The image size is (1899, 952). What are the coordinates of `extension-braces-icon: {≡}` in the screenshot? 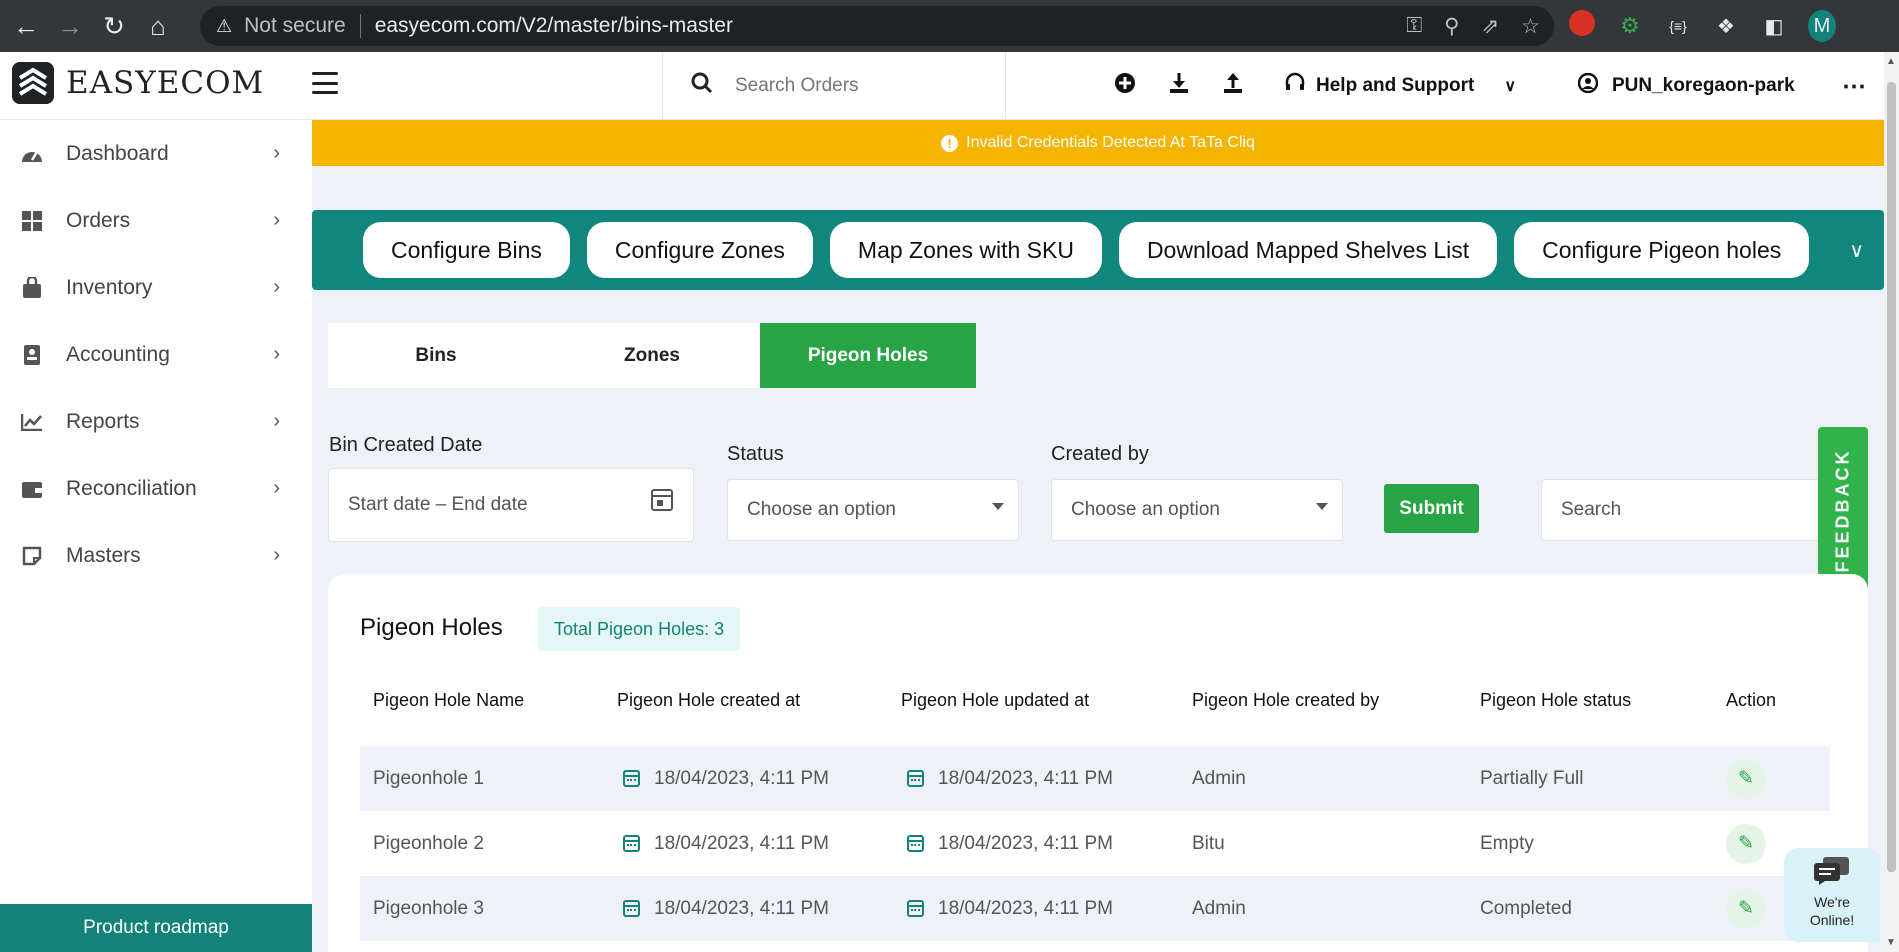 It's located at (1678, 26).